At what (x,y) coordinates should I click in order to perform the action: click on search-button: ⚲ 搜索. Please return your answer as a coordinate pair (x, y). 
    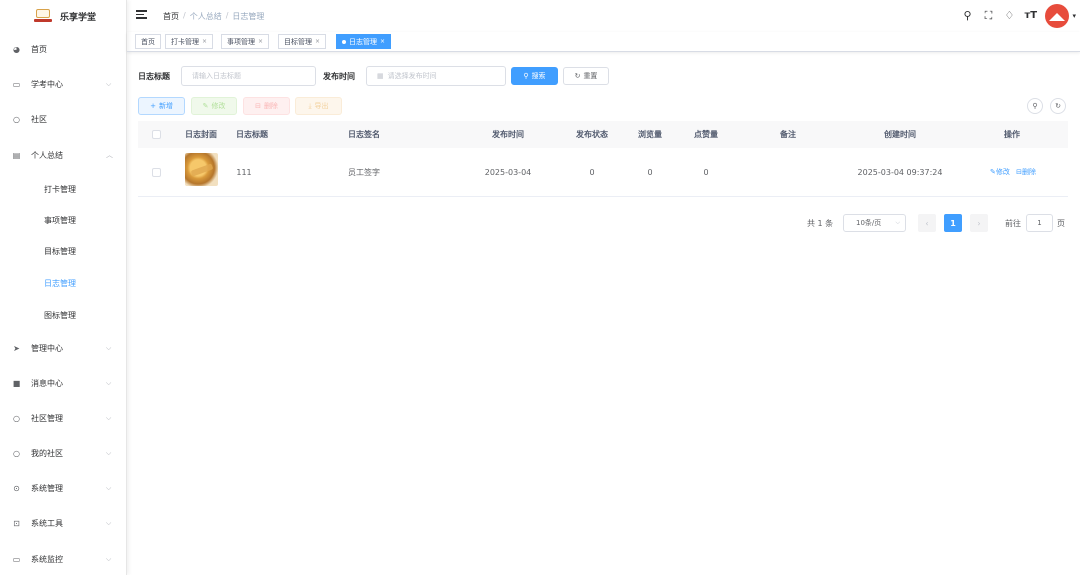
    Looking at the image, I should click on (534, 76).